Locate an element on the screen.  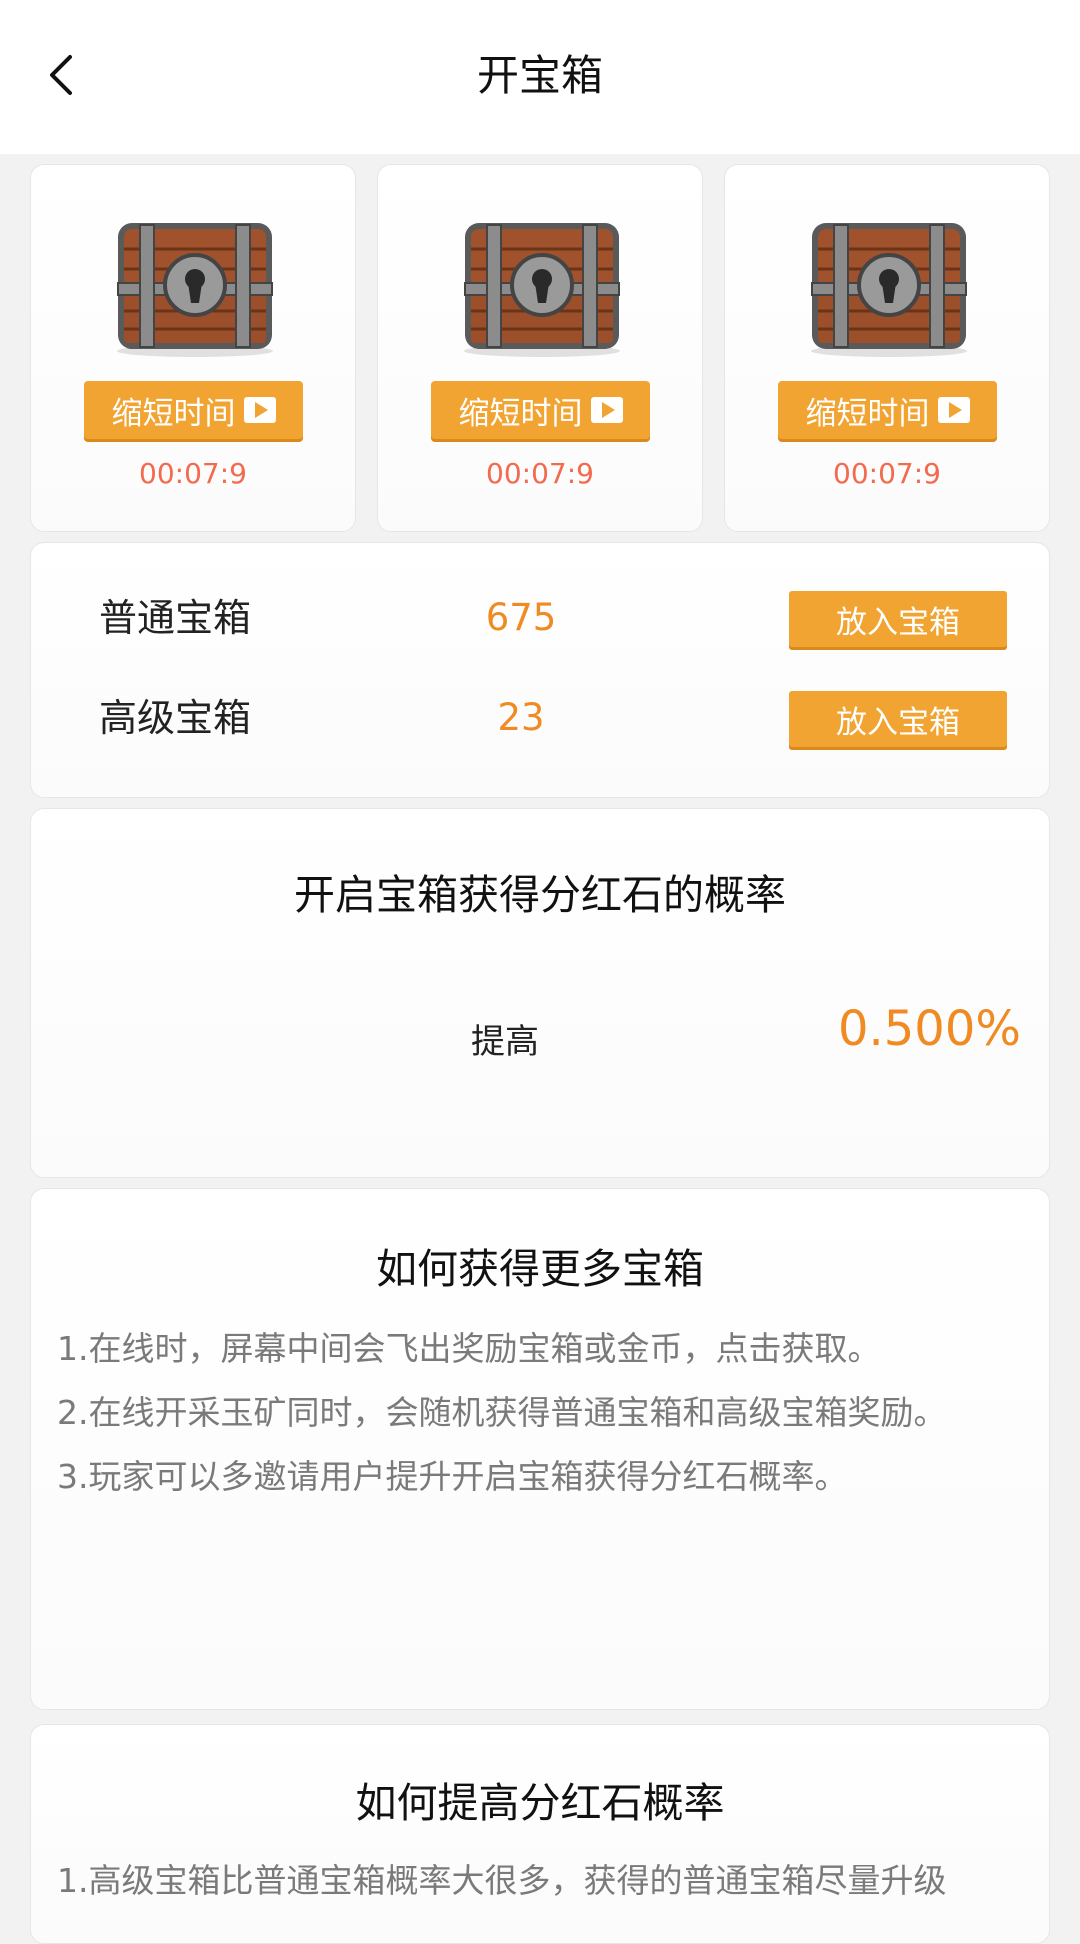
how-to-get-title: 如何获得更多宝箱 is located at coordinates (540, 1269).